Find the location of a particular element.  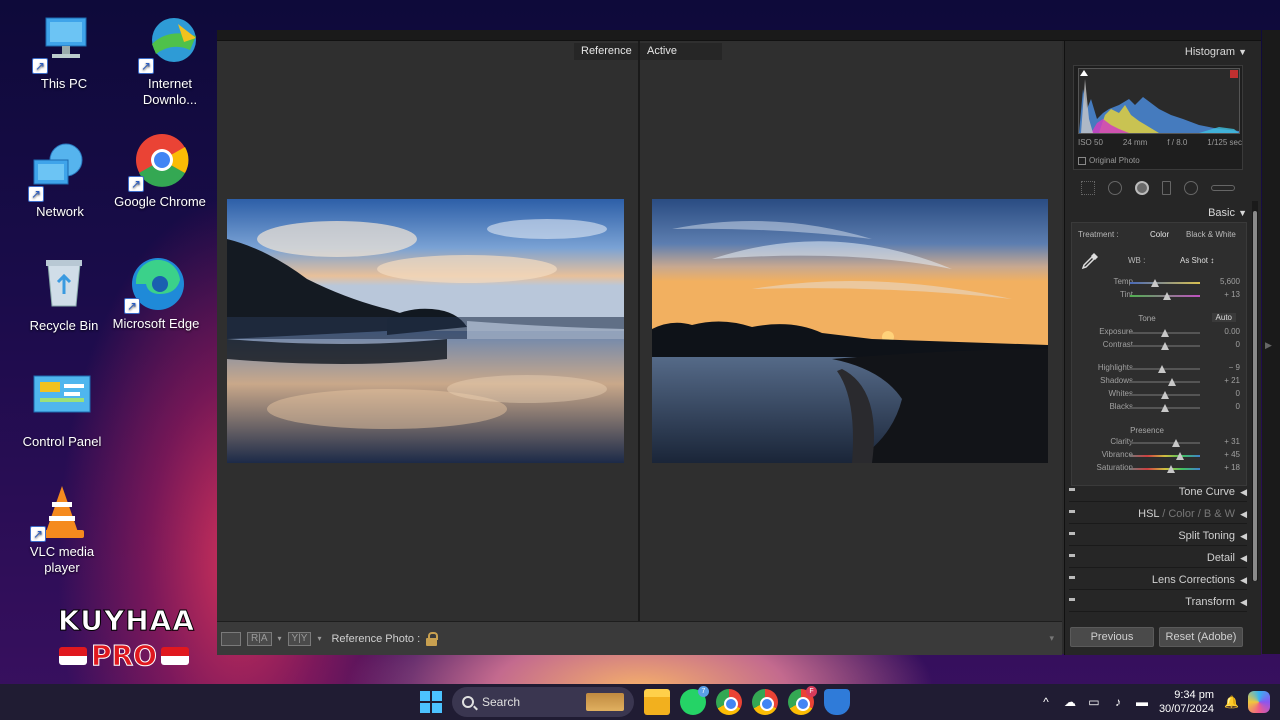

hsl-panel-header: HSL / Color / B & W ◀ is located at coordinates (1158, 514).